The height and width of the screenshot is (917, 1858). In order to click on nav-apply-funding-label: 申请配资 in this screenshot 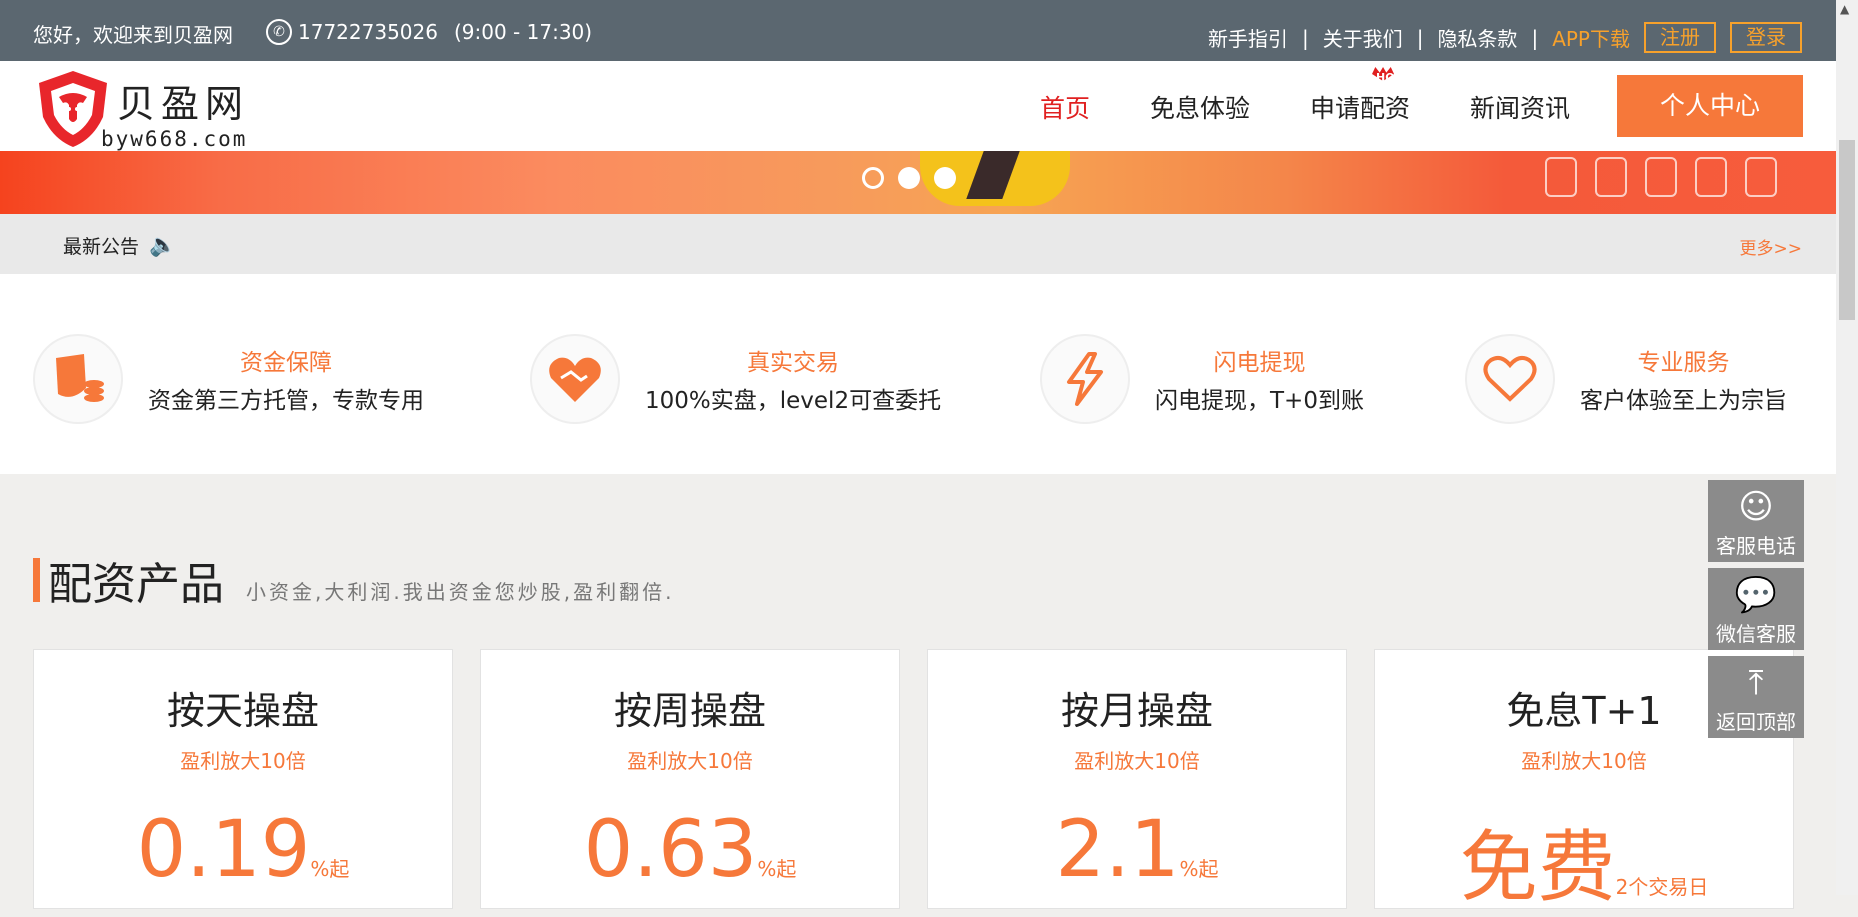, I will do `click(1360, 108)`.